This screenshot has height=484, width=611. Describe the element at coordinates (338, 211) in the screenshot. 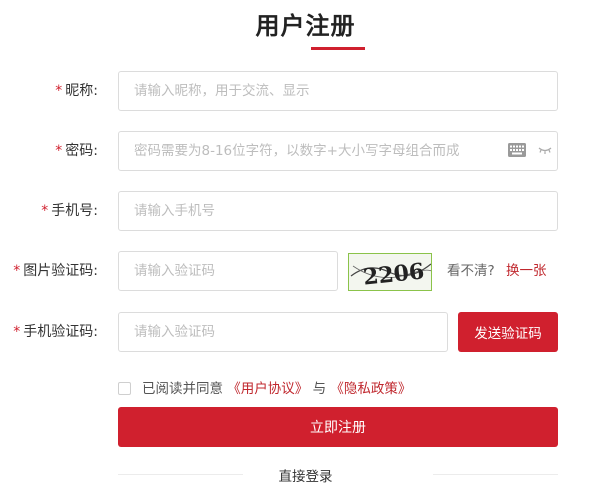

I see `phone-input` at that location.